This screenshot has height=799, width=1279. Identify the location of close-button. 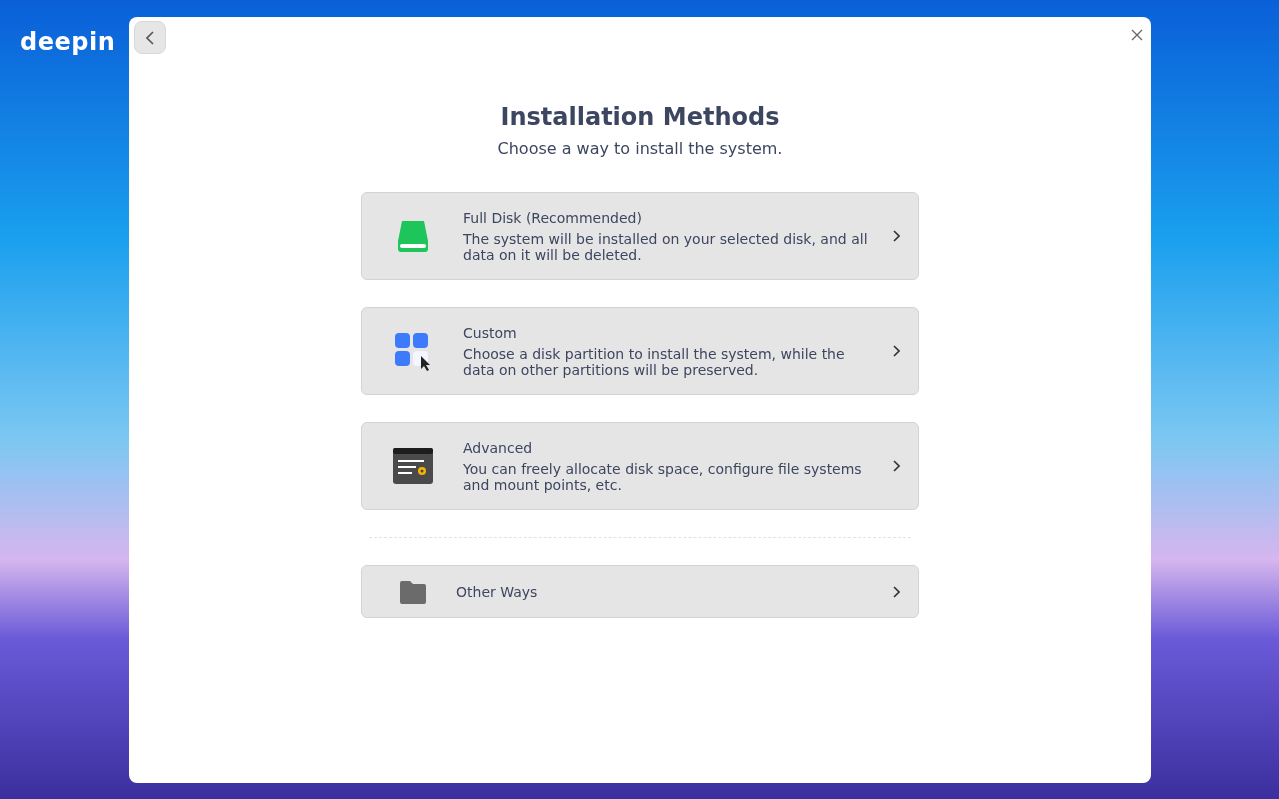
(1137, 35).